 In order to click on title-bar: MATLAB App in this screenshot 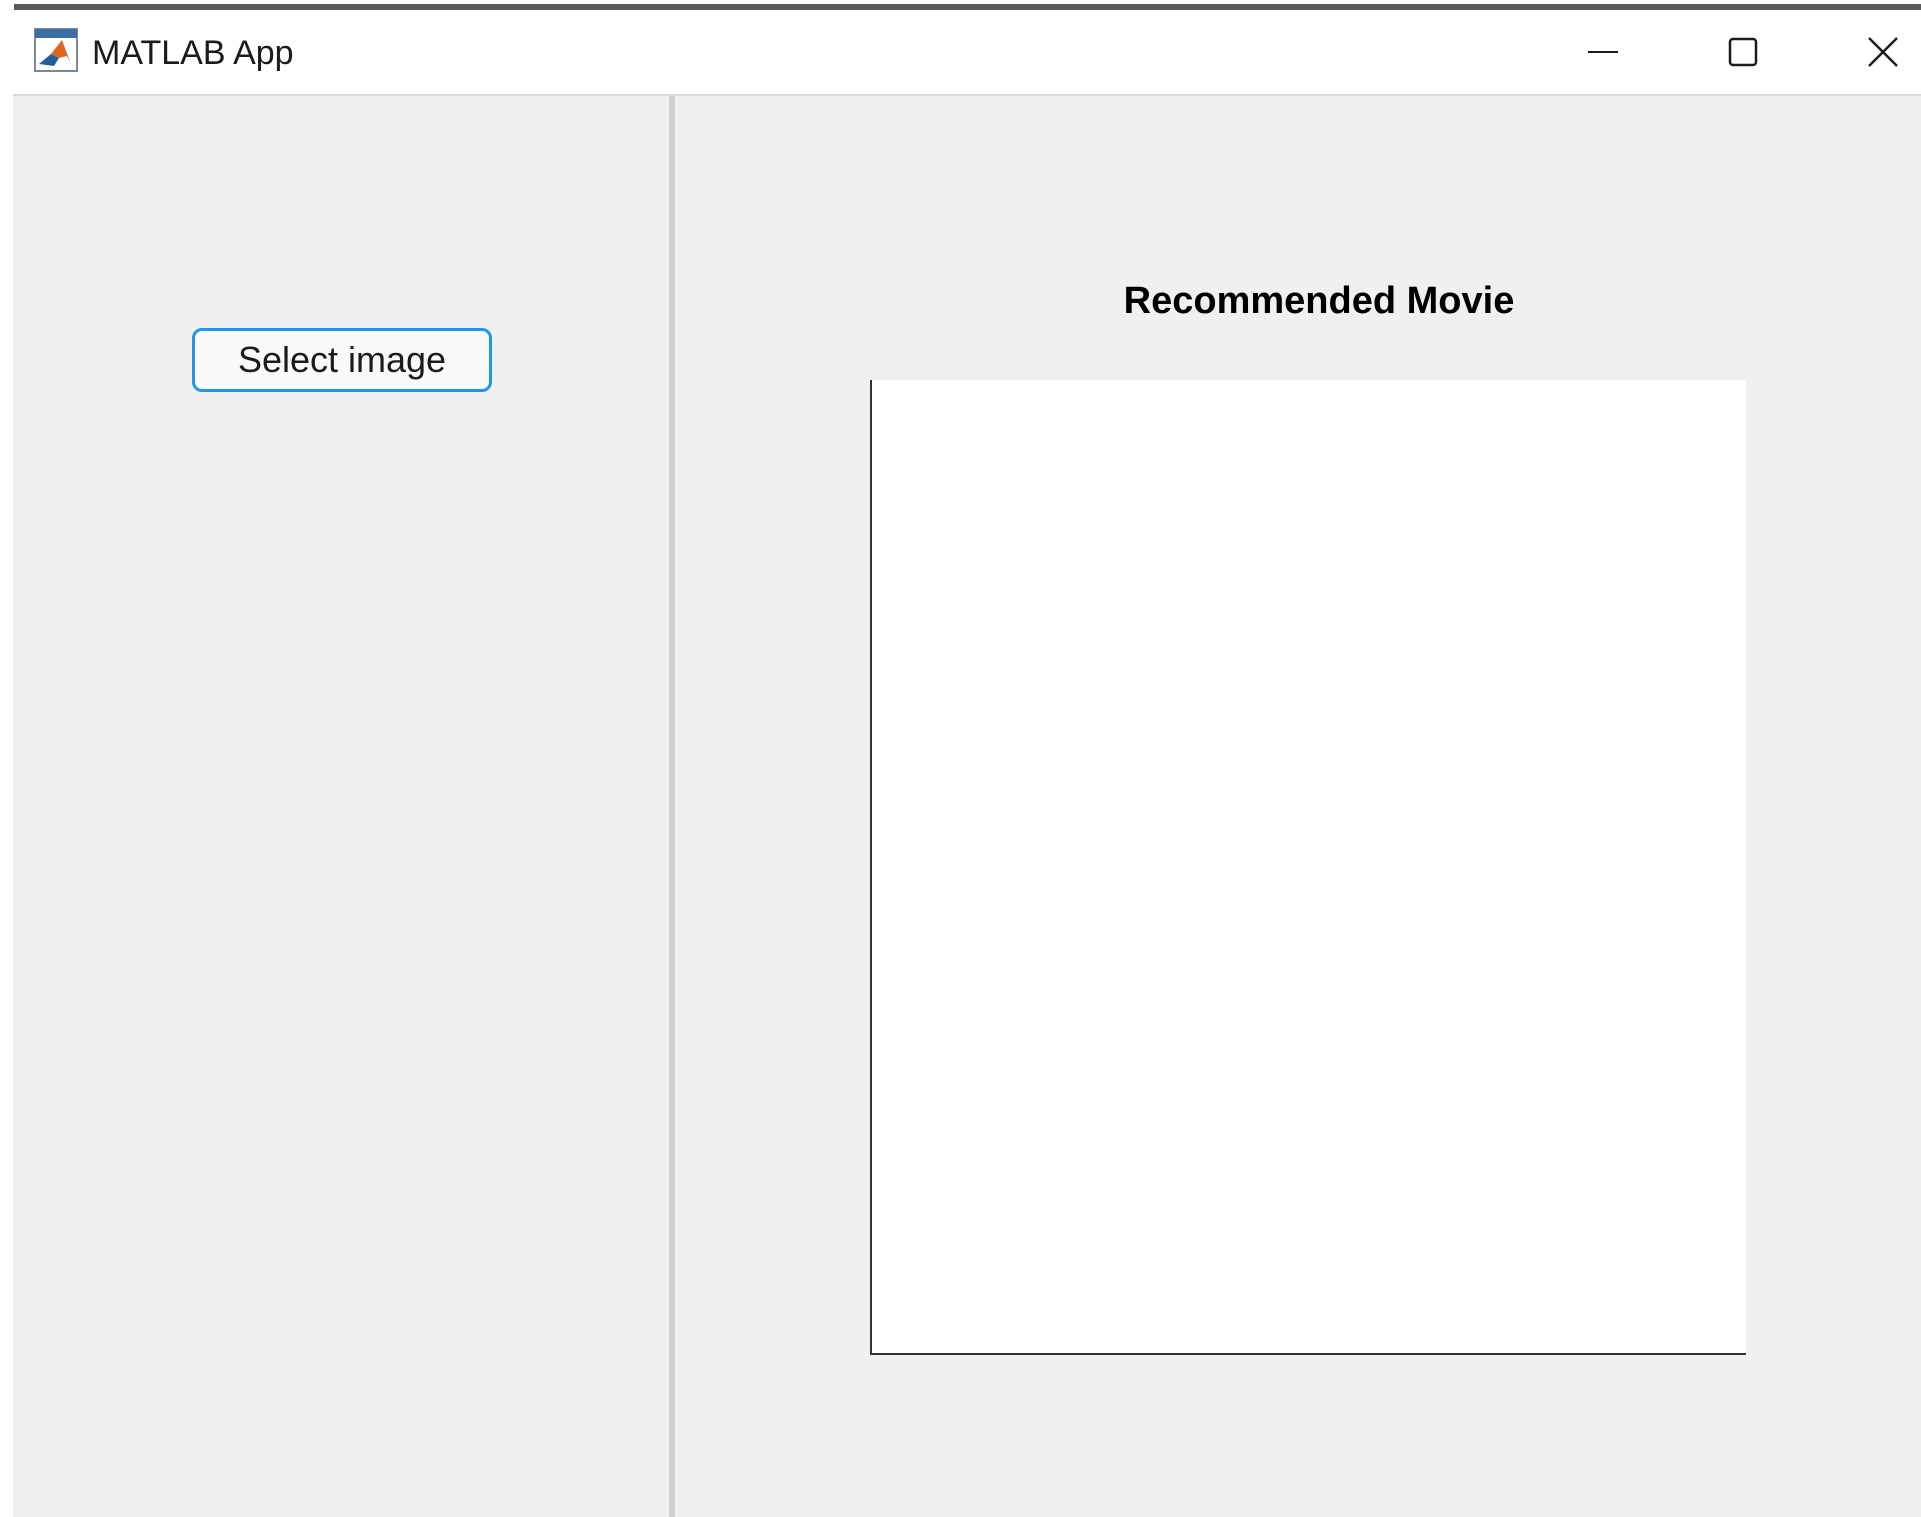, I will do `click(967, 53)`.